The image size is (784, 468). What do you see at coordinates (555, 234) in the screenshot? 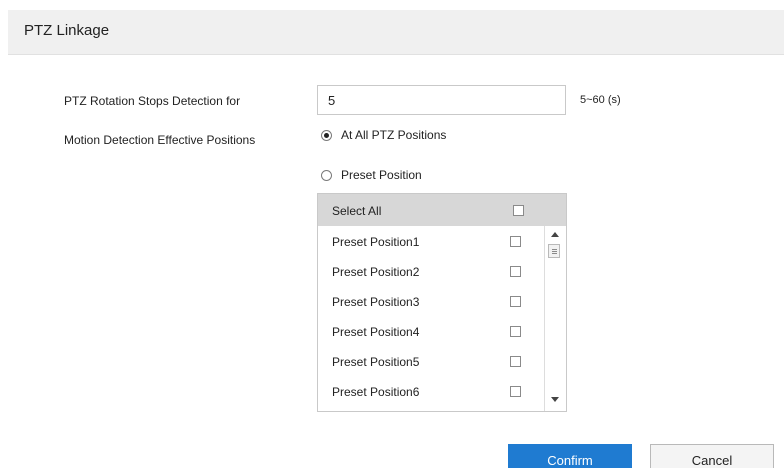
I see `scroll-up-arrow-icon` at bounding box center [555, 234].